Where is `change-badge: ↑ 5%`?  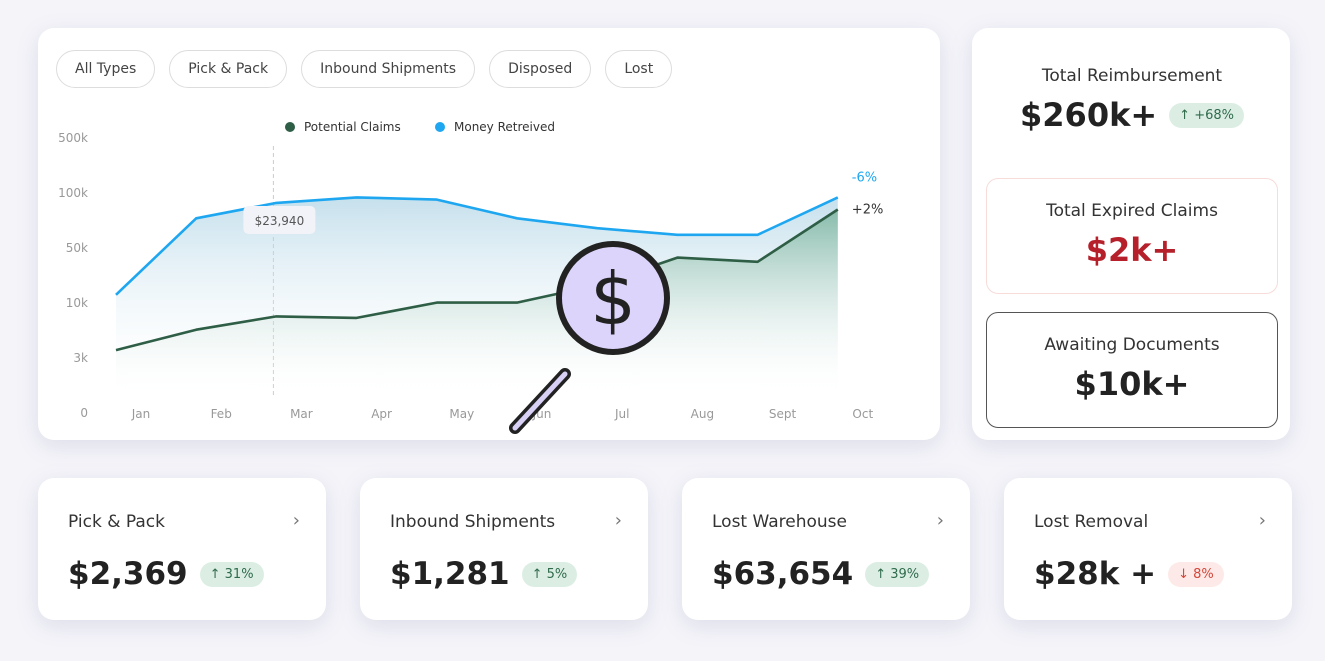
change-badge: ↑ 5% is located at coordinates (549, 574).